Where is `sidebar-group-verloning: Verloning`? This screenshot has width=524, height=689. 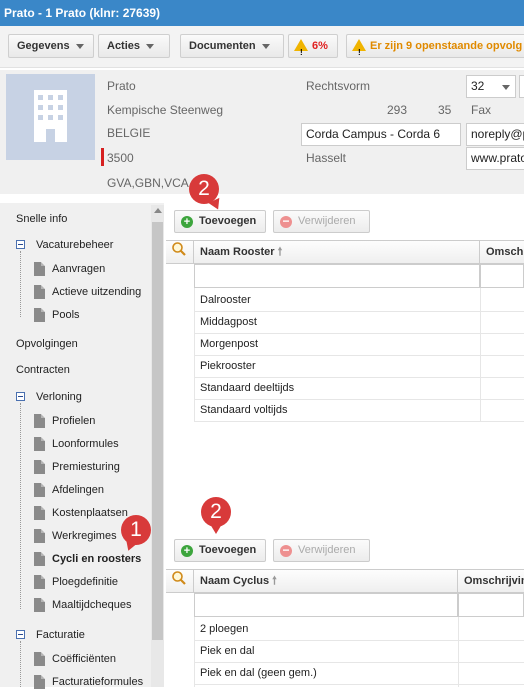
sidebar-group-verloning: Verloning is located at coordinates (59, 397).